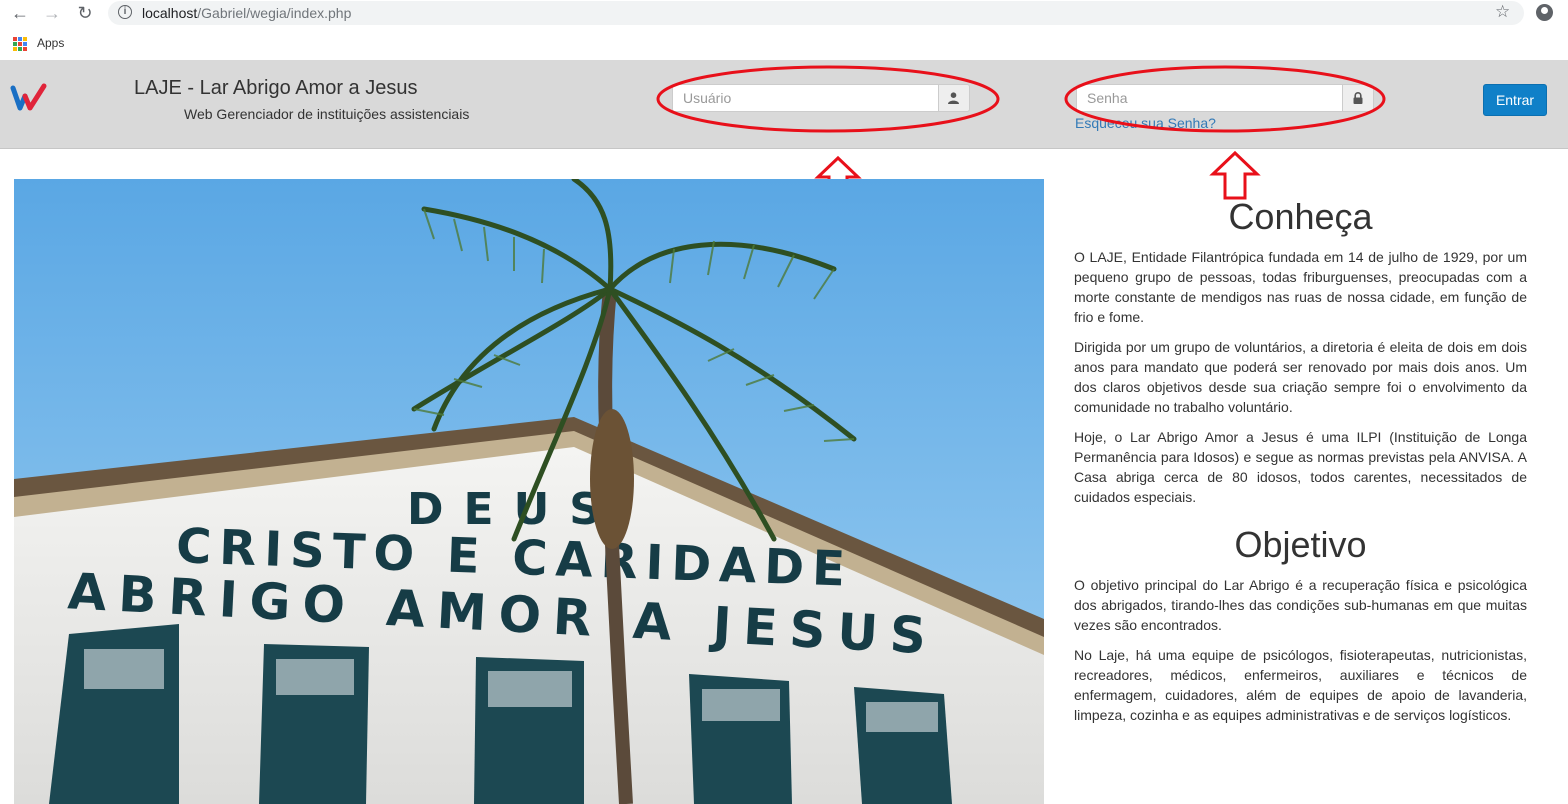 This screenshot has height=804, width=1568. I want to click on username-input-group, so click(821, 98).